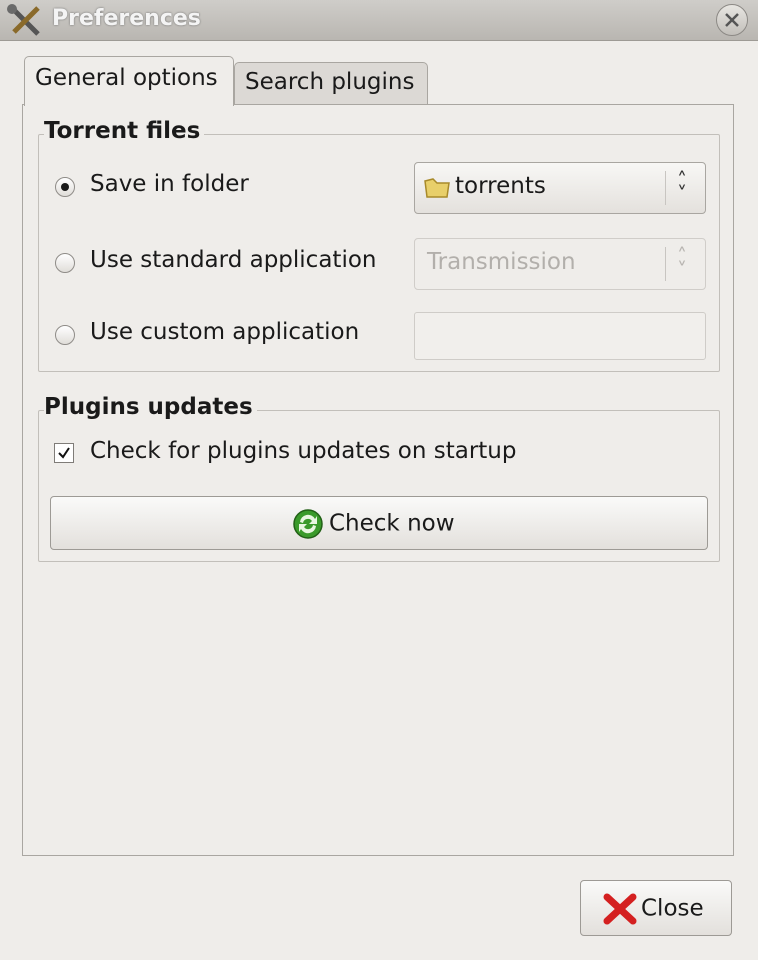  What do you see at coordinates (560, 188) in the screenshot?
I see `folder-chooser: torrents ˄ ˅` at bounding box center [560, 188].